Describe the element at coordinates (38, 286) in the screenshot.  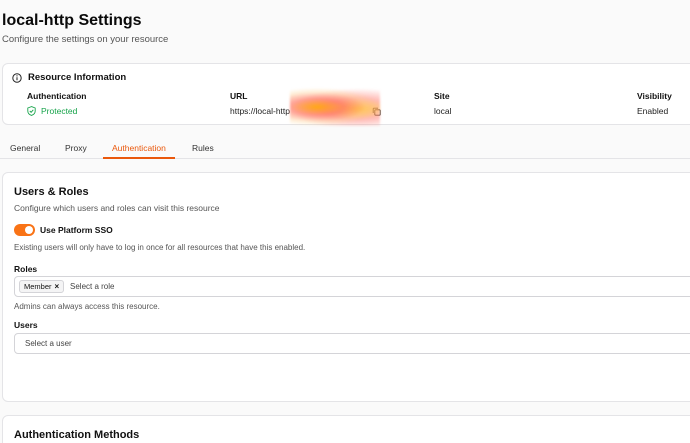
I see `role-chip-label: Member` at that location.